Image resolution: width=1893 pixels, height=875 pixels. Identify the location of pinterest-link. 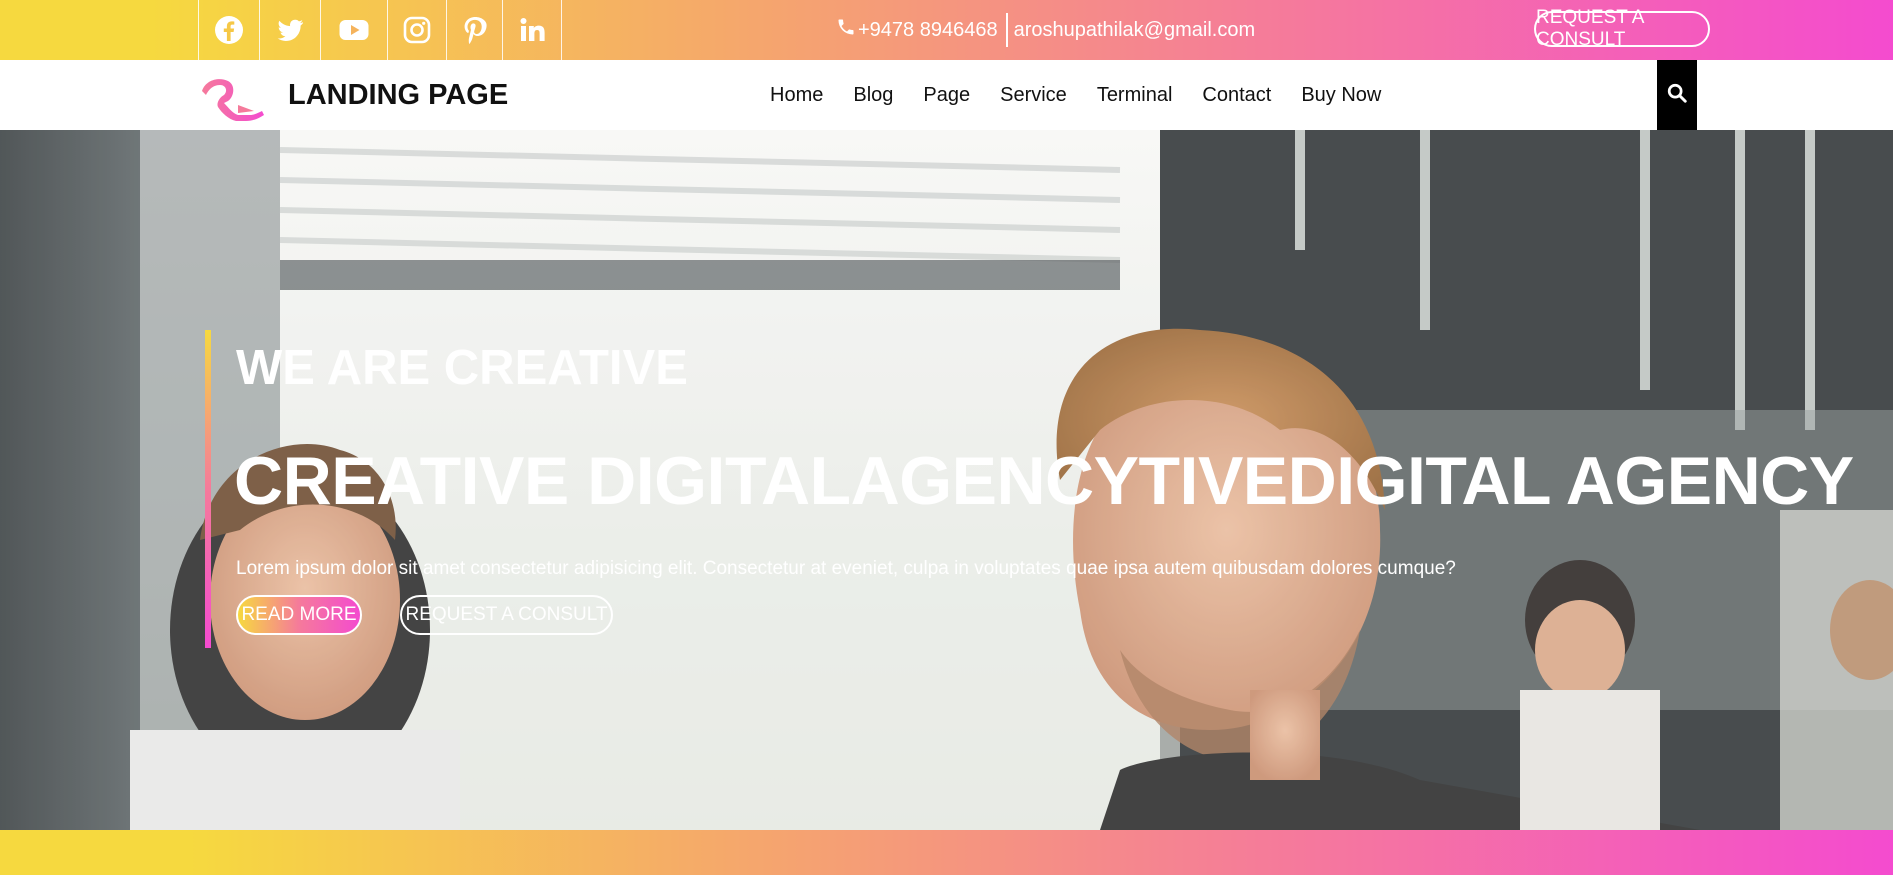
(475, 30).